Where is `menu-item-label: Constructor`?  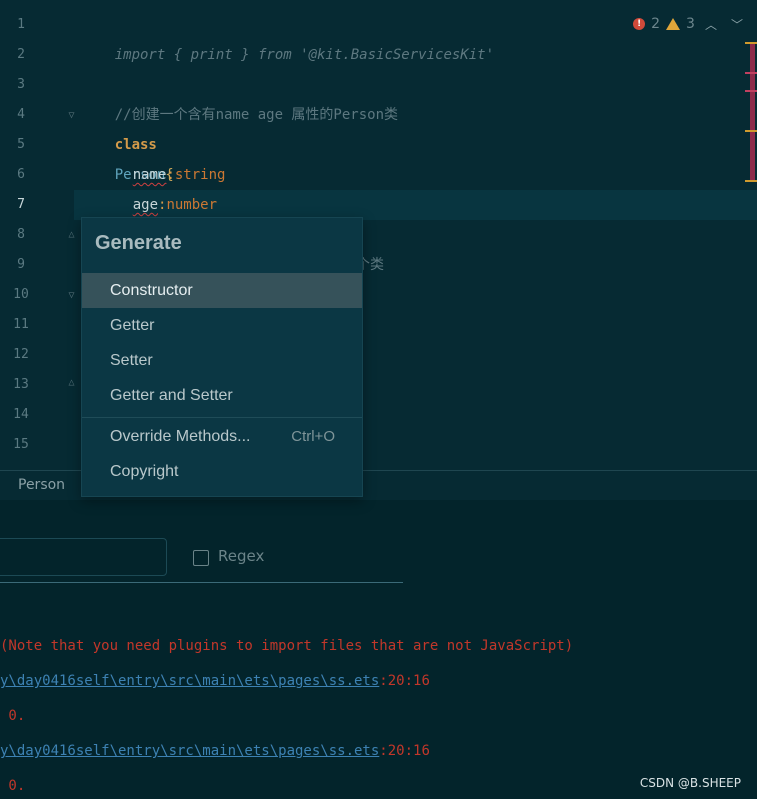 menu-item-label: Constructor is located at coordinates (151, 290).